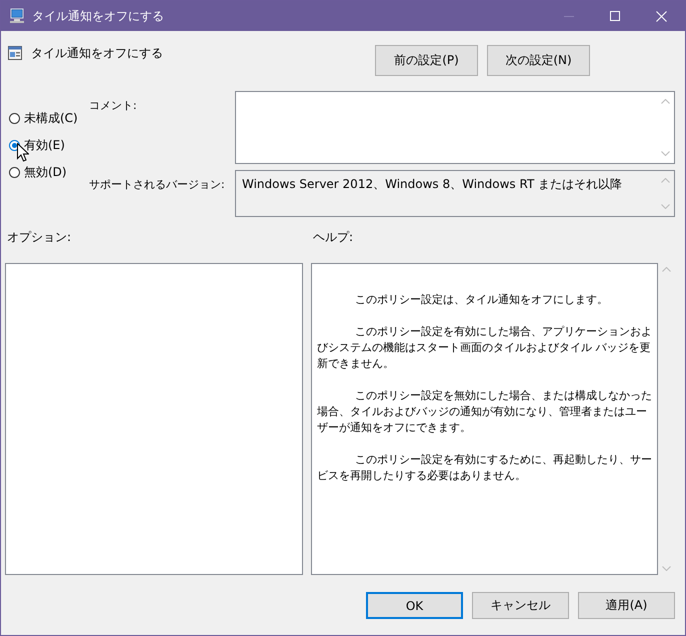  I want to click on help-paragraph: このポリシー設定を有効にするために、再起動したり、サービスを再開したりする必要はありません。, so click(484, 468).